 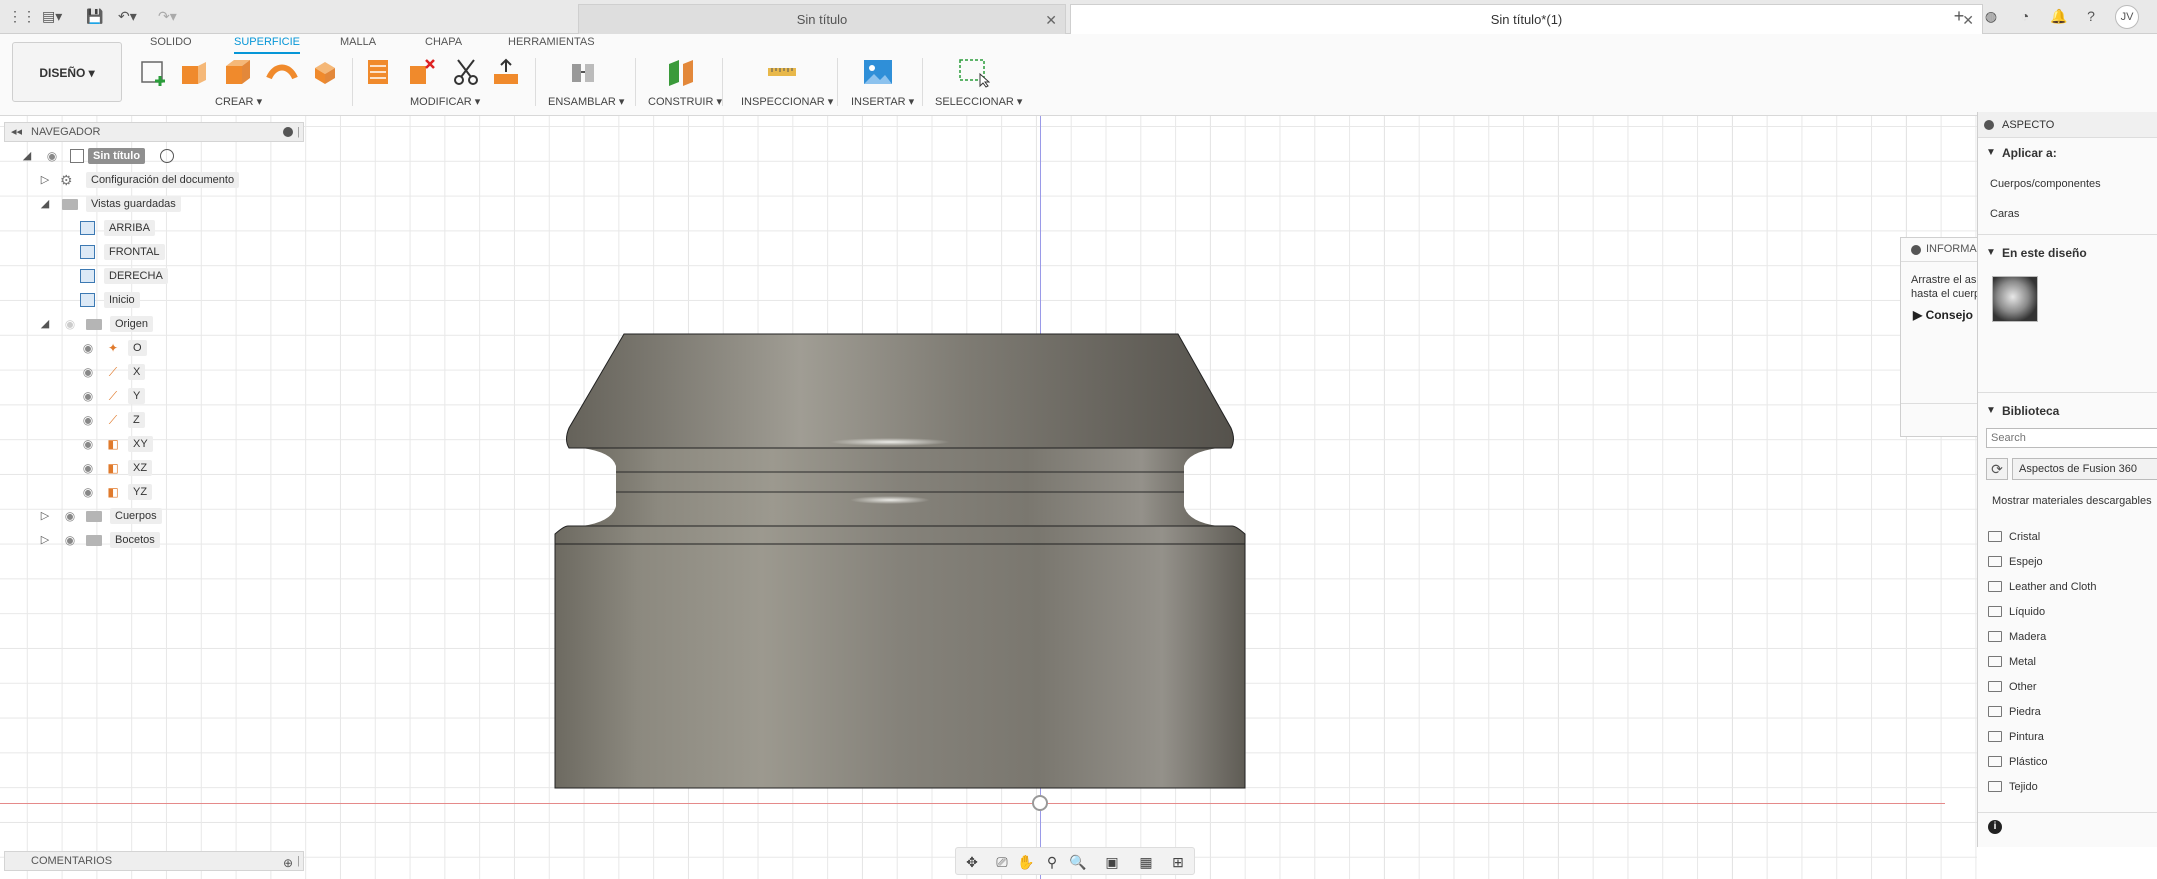 I want to click on app-grid-icon: ⋮⋮, so click(x=22, y=16).